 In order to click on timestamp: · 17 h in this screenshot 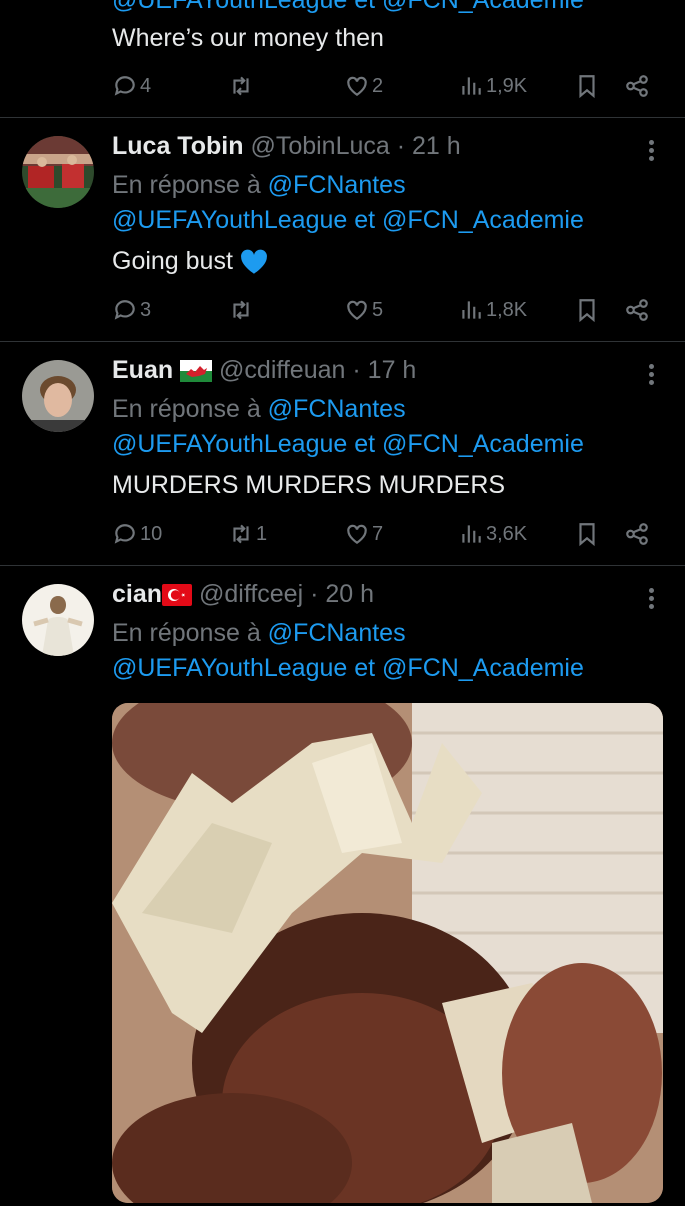, I will do `click(384, 370)`.